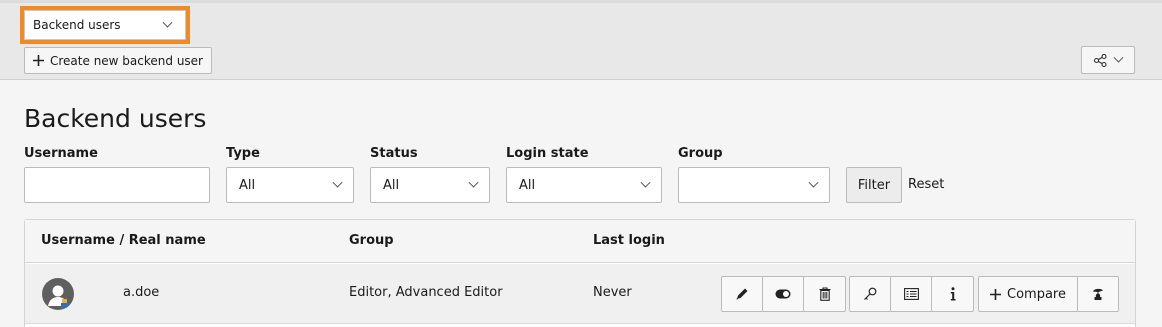 The image size is (1162, 327). I want to click on edit-button, so click(742, 294).